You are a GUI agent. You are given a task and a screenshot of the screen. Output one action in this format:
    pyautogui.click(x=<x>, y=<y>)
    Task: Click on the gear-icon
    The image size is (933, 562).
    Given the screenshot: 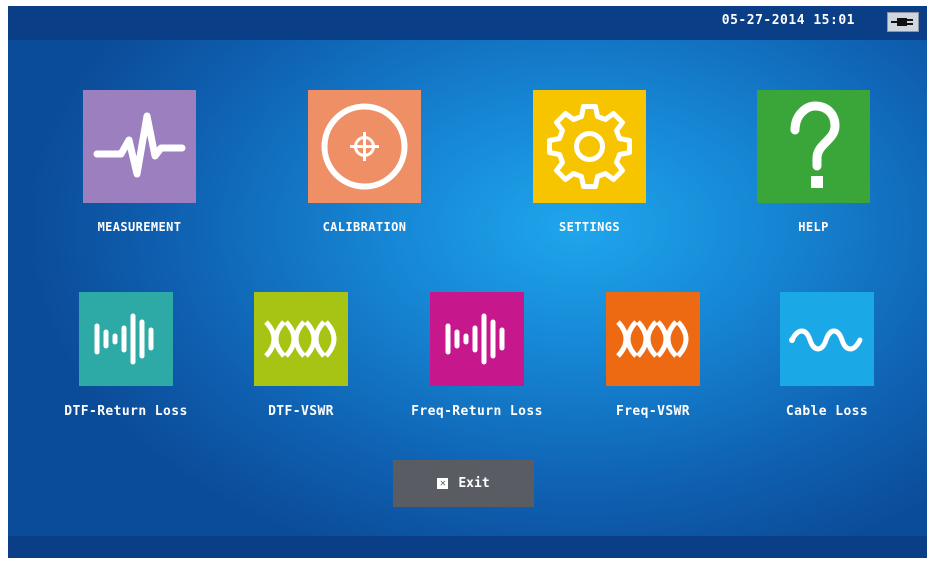 What is the action you would take?
    pyautogui.click(x=589, y=146)
    